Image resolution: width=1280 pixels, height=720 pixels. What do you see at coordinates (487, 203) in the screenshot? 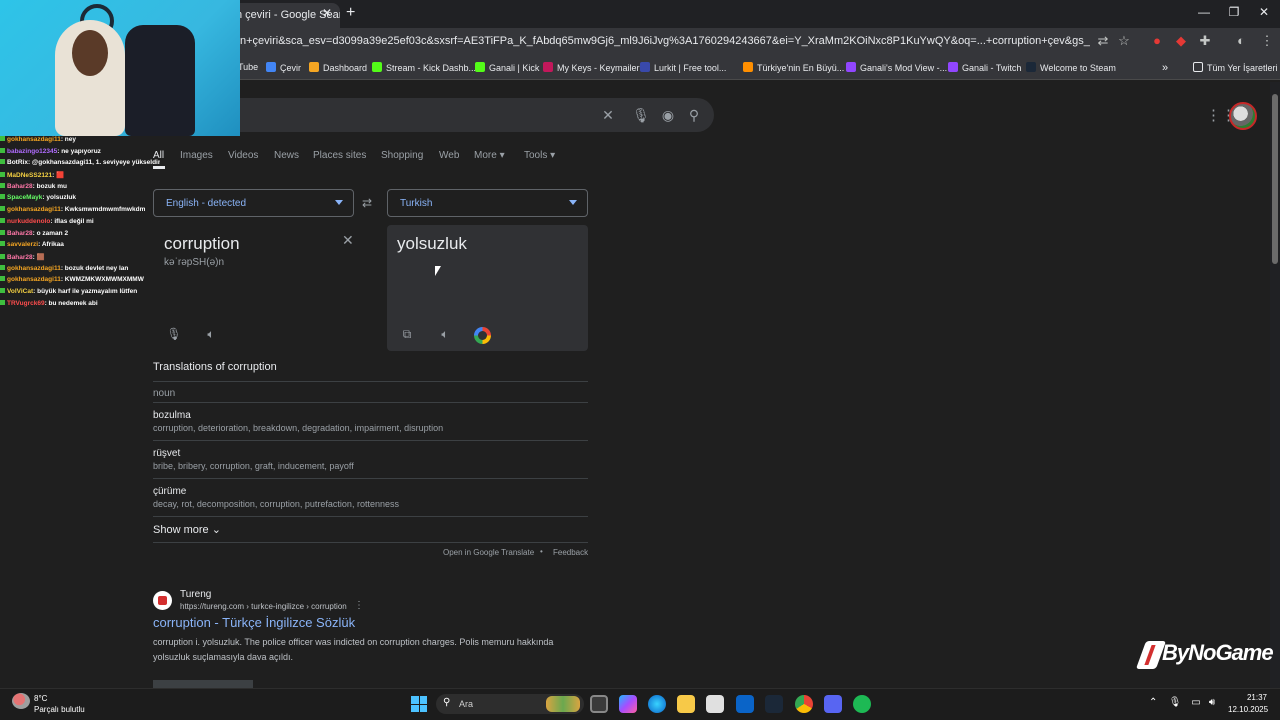
I see `target-language-select: Turkish` at bounding box center [487, 203].